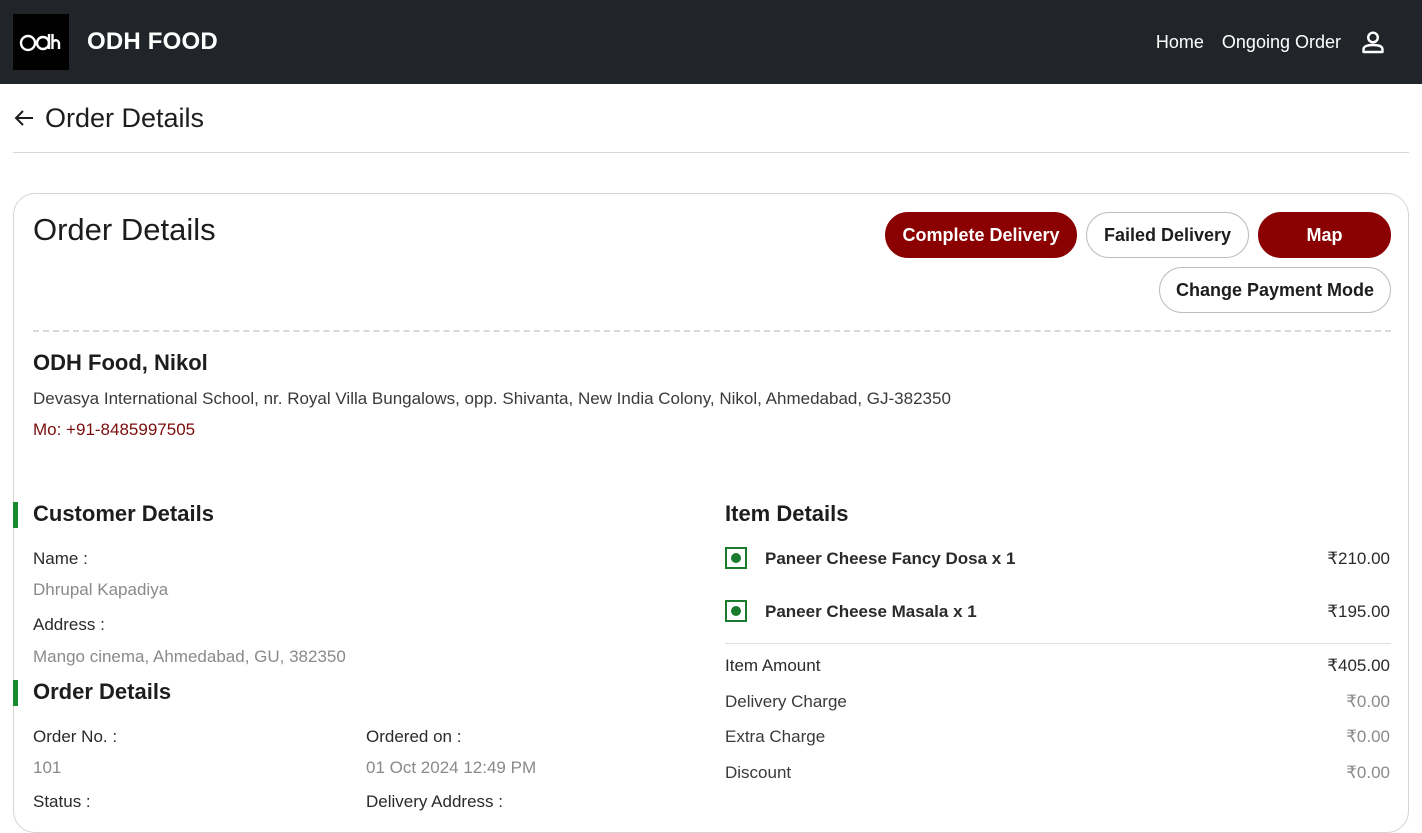 This screenshot has height=833, width=1422. What do you see at coordinates (123, 513) in the screenshot?
I see `customer-details-title: Customer Details` at bounding box center [123, 513].